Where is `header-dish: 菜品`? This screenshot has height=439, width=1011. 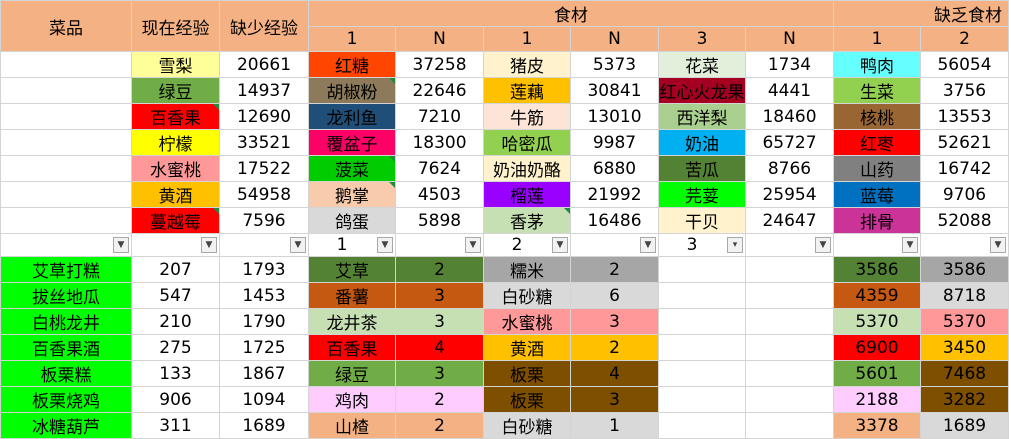 header-dish: 菜品 is located at coordinates (66, 26).